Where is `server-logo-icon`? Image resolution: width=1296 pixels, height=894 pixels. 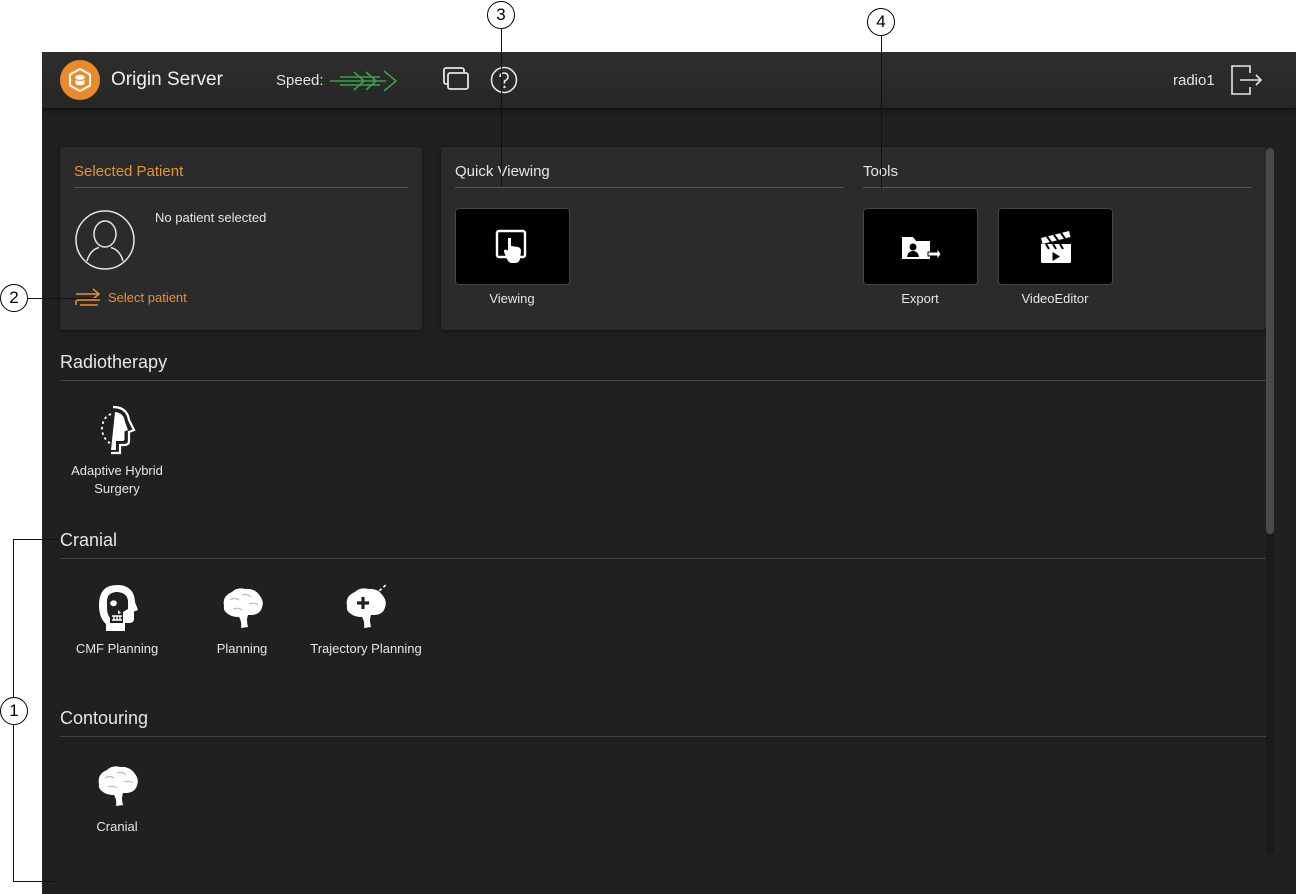 server-logo-icon is located at coordinates (80, 80).